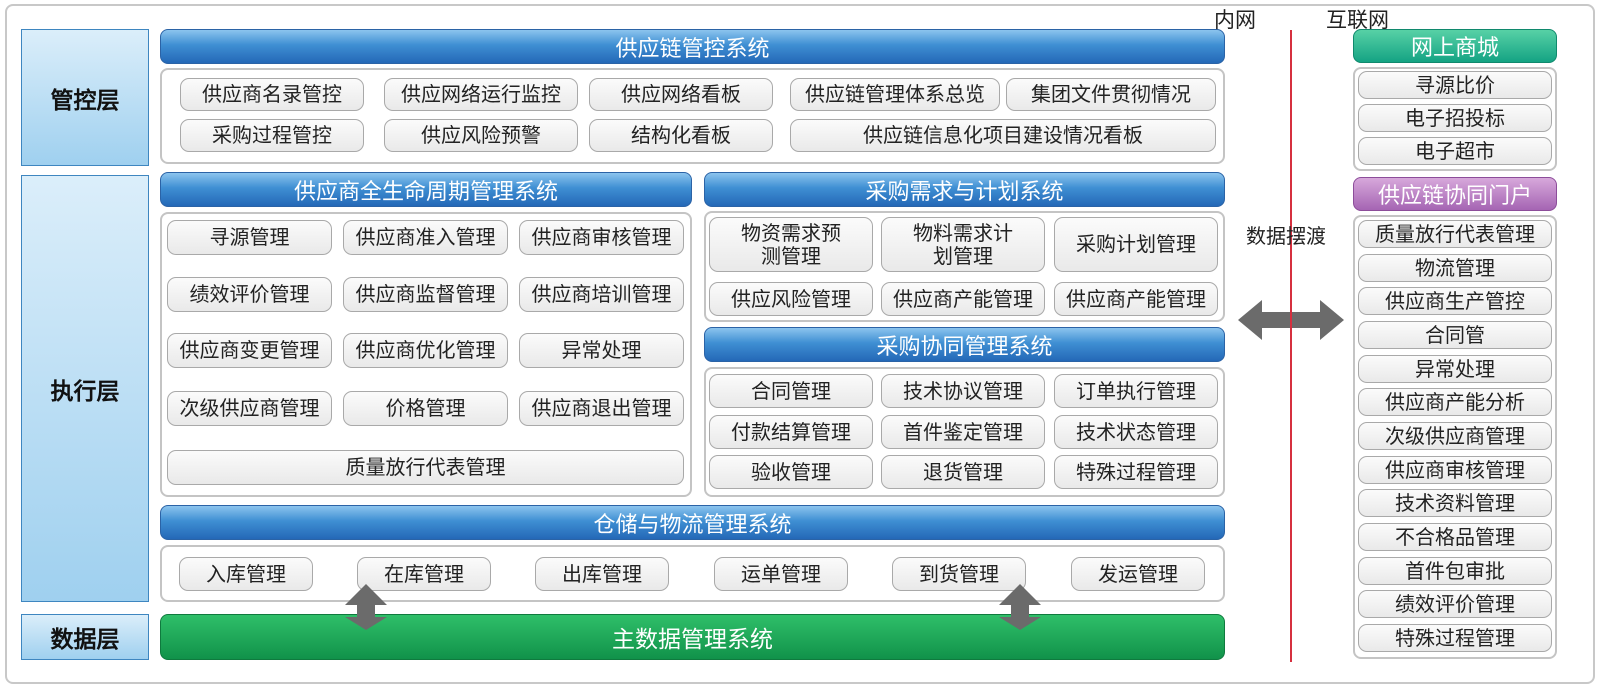 The height and width of the screenshot is (690, 1600). What do you see at coordinates (895, 94) in the screenshot?
I see `control-item: 供应链管理体系总览` at bounding box center [895, 94].